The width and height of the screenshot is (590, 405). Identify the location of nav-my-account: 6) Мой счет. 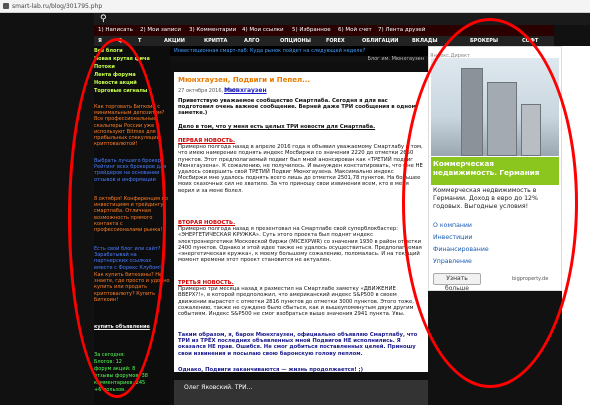
(355, 30).